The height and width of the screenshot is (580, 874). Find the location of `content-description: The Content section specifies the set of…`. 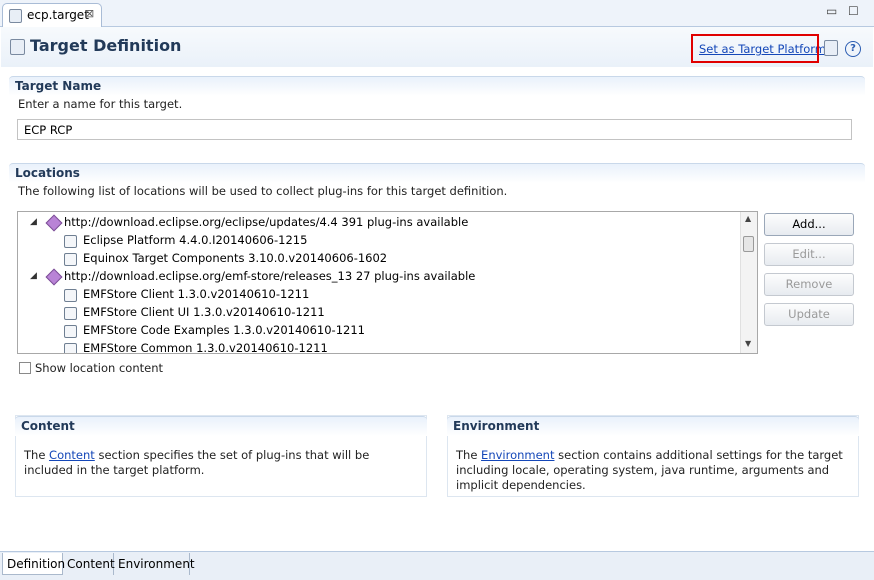

content-description: The Content section specifies the set of… is located at coordinates (221, 463).